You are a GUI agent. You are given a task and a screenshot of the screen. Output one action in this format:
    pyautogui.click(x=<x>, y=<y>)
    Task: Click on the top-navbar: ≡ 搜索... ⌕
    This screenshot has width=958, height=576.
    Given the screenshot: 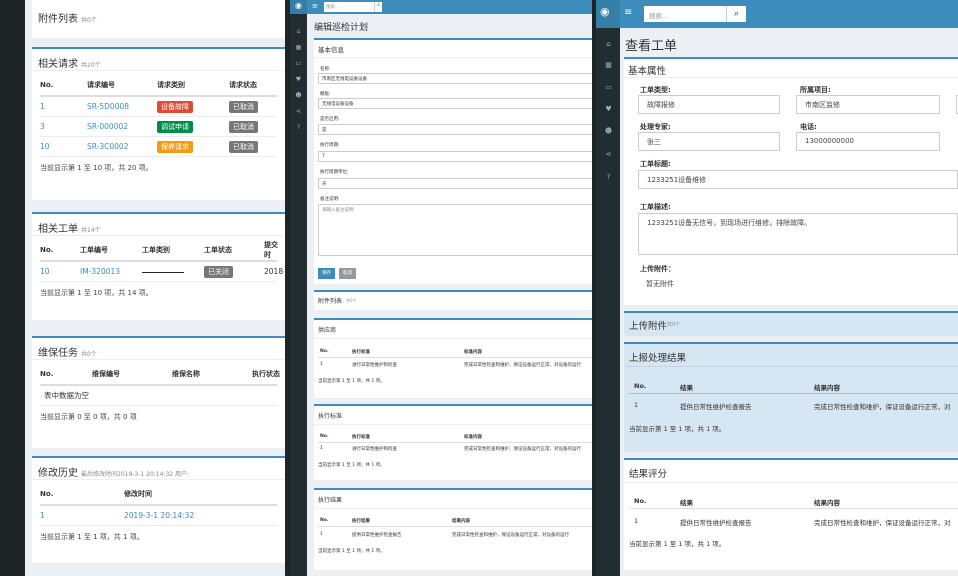 What is the action you would take?
    pyautogui.click(x=777, y=14)
    